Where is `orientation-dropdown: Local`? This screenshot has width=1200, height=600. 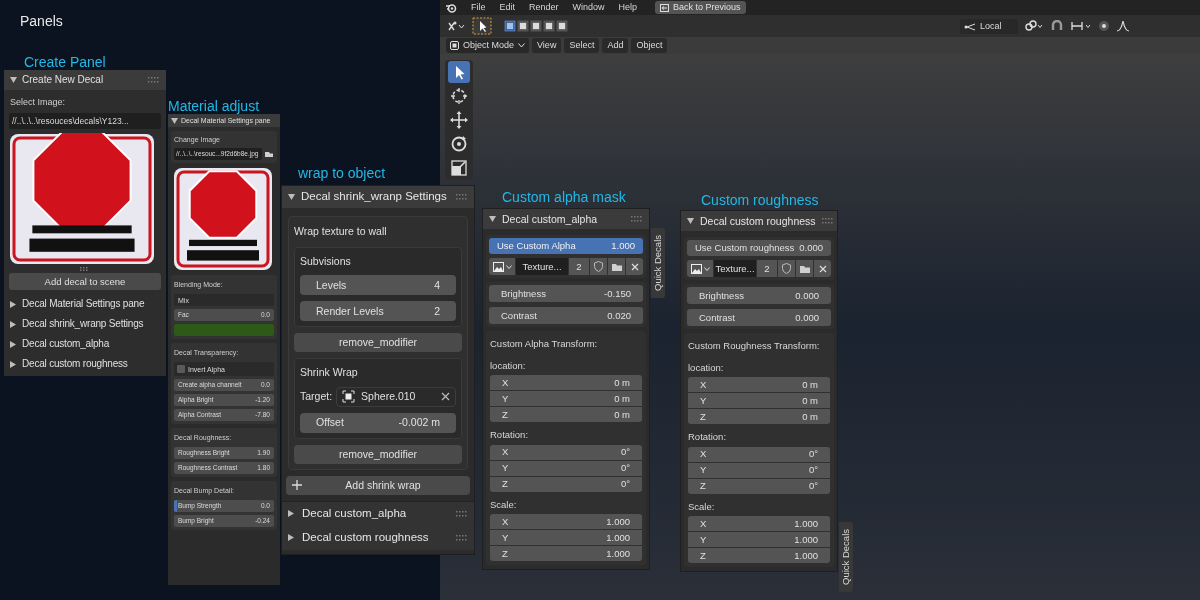
orientation-dropdown: Local is located at coordinates (989, 26).